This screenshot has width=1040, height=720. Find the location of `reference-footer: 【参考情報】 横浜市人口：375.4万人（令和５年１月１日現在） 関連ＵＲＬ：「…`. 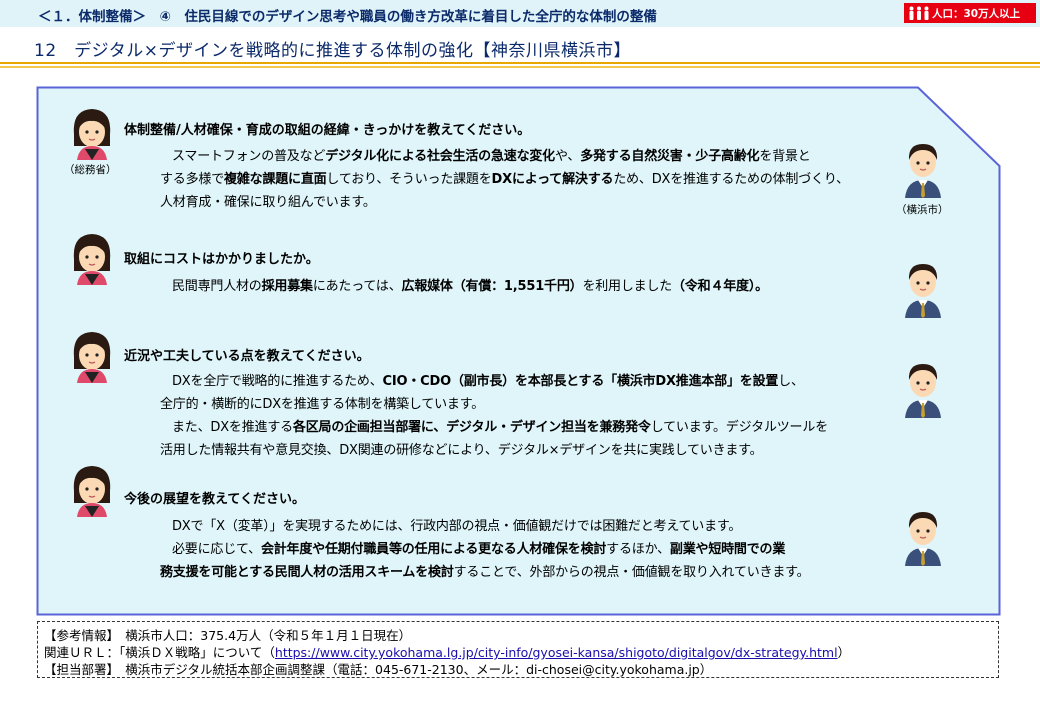

reference-footer: 【参考情報】 横浜市人口：375.4万人（令和５年１月１日現在） 関連ＵＲＬ：「… is located at coordinates (518, 649).